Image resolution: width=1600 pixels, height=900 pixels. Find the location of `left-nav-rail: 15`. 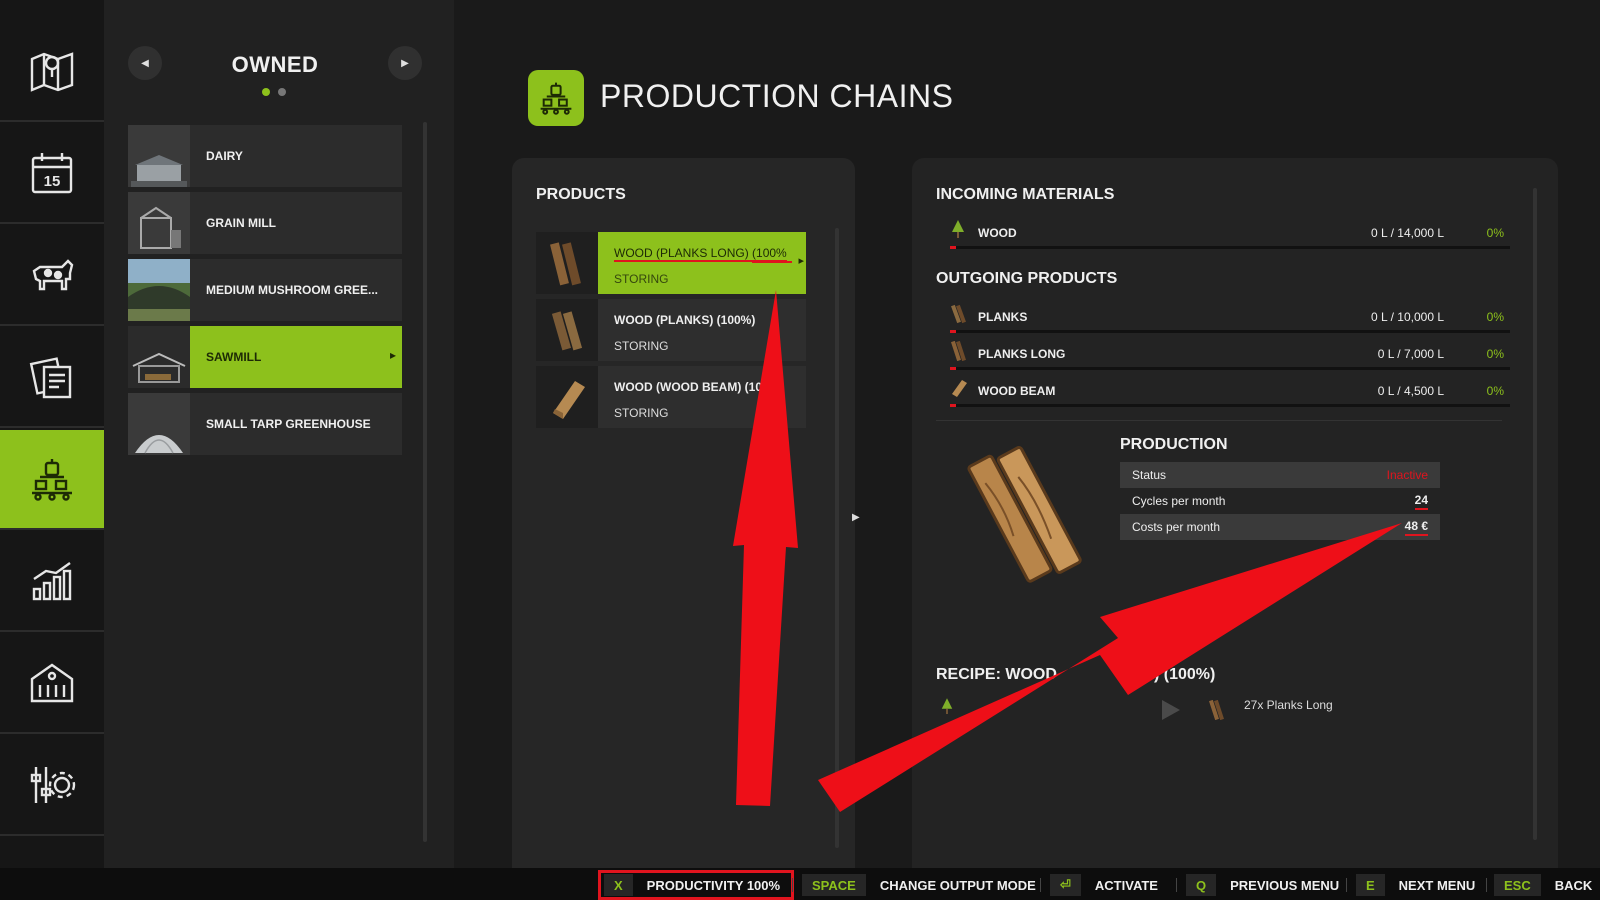

left-nav-rail: 15 is located at coordinates (56, 434).